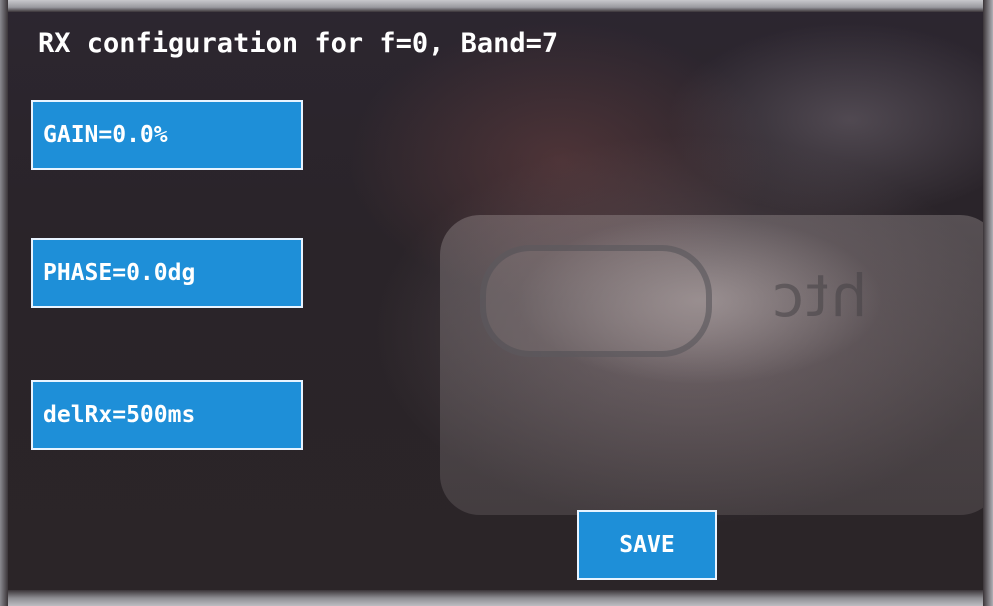 This screenshot has width=993, height=606. Describe the element at coordinates (819, 296) in the screenshot. I see `background-reflection-logo: htc` at that location.